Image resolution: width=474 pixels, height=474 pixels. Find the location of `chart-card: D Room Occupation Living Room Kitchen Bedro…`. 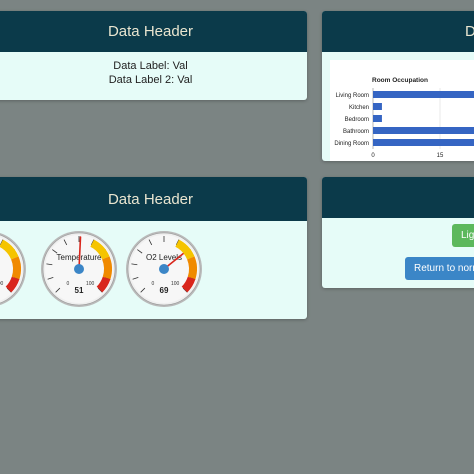

chart-card: D Room Occupation Living Room Kitchen Bedro… is located at coordinates (398, 86).